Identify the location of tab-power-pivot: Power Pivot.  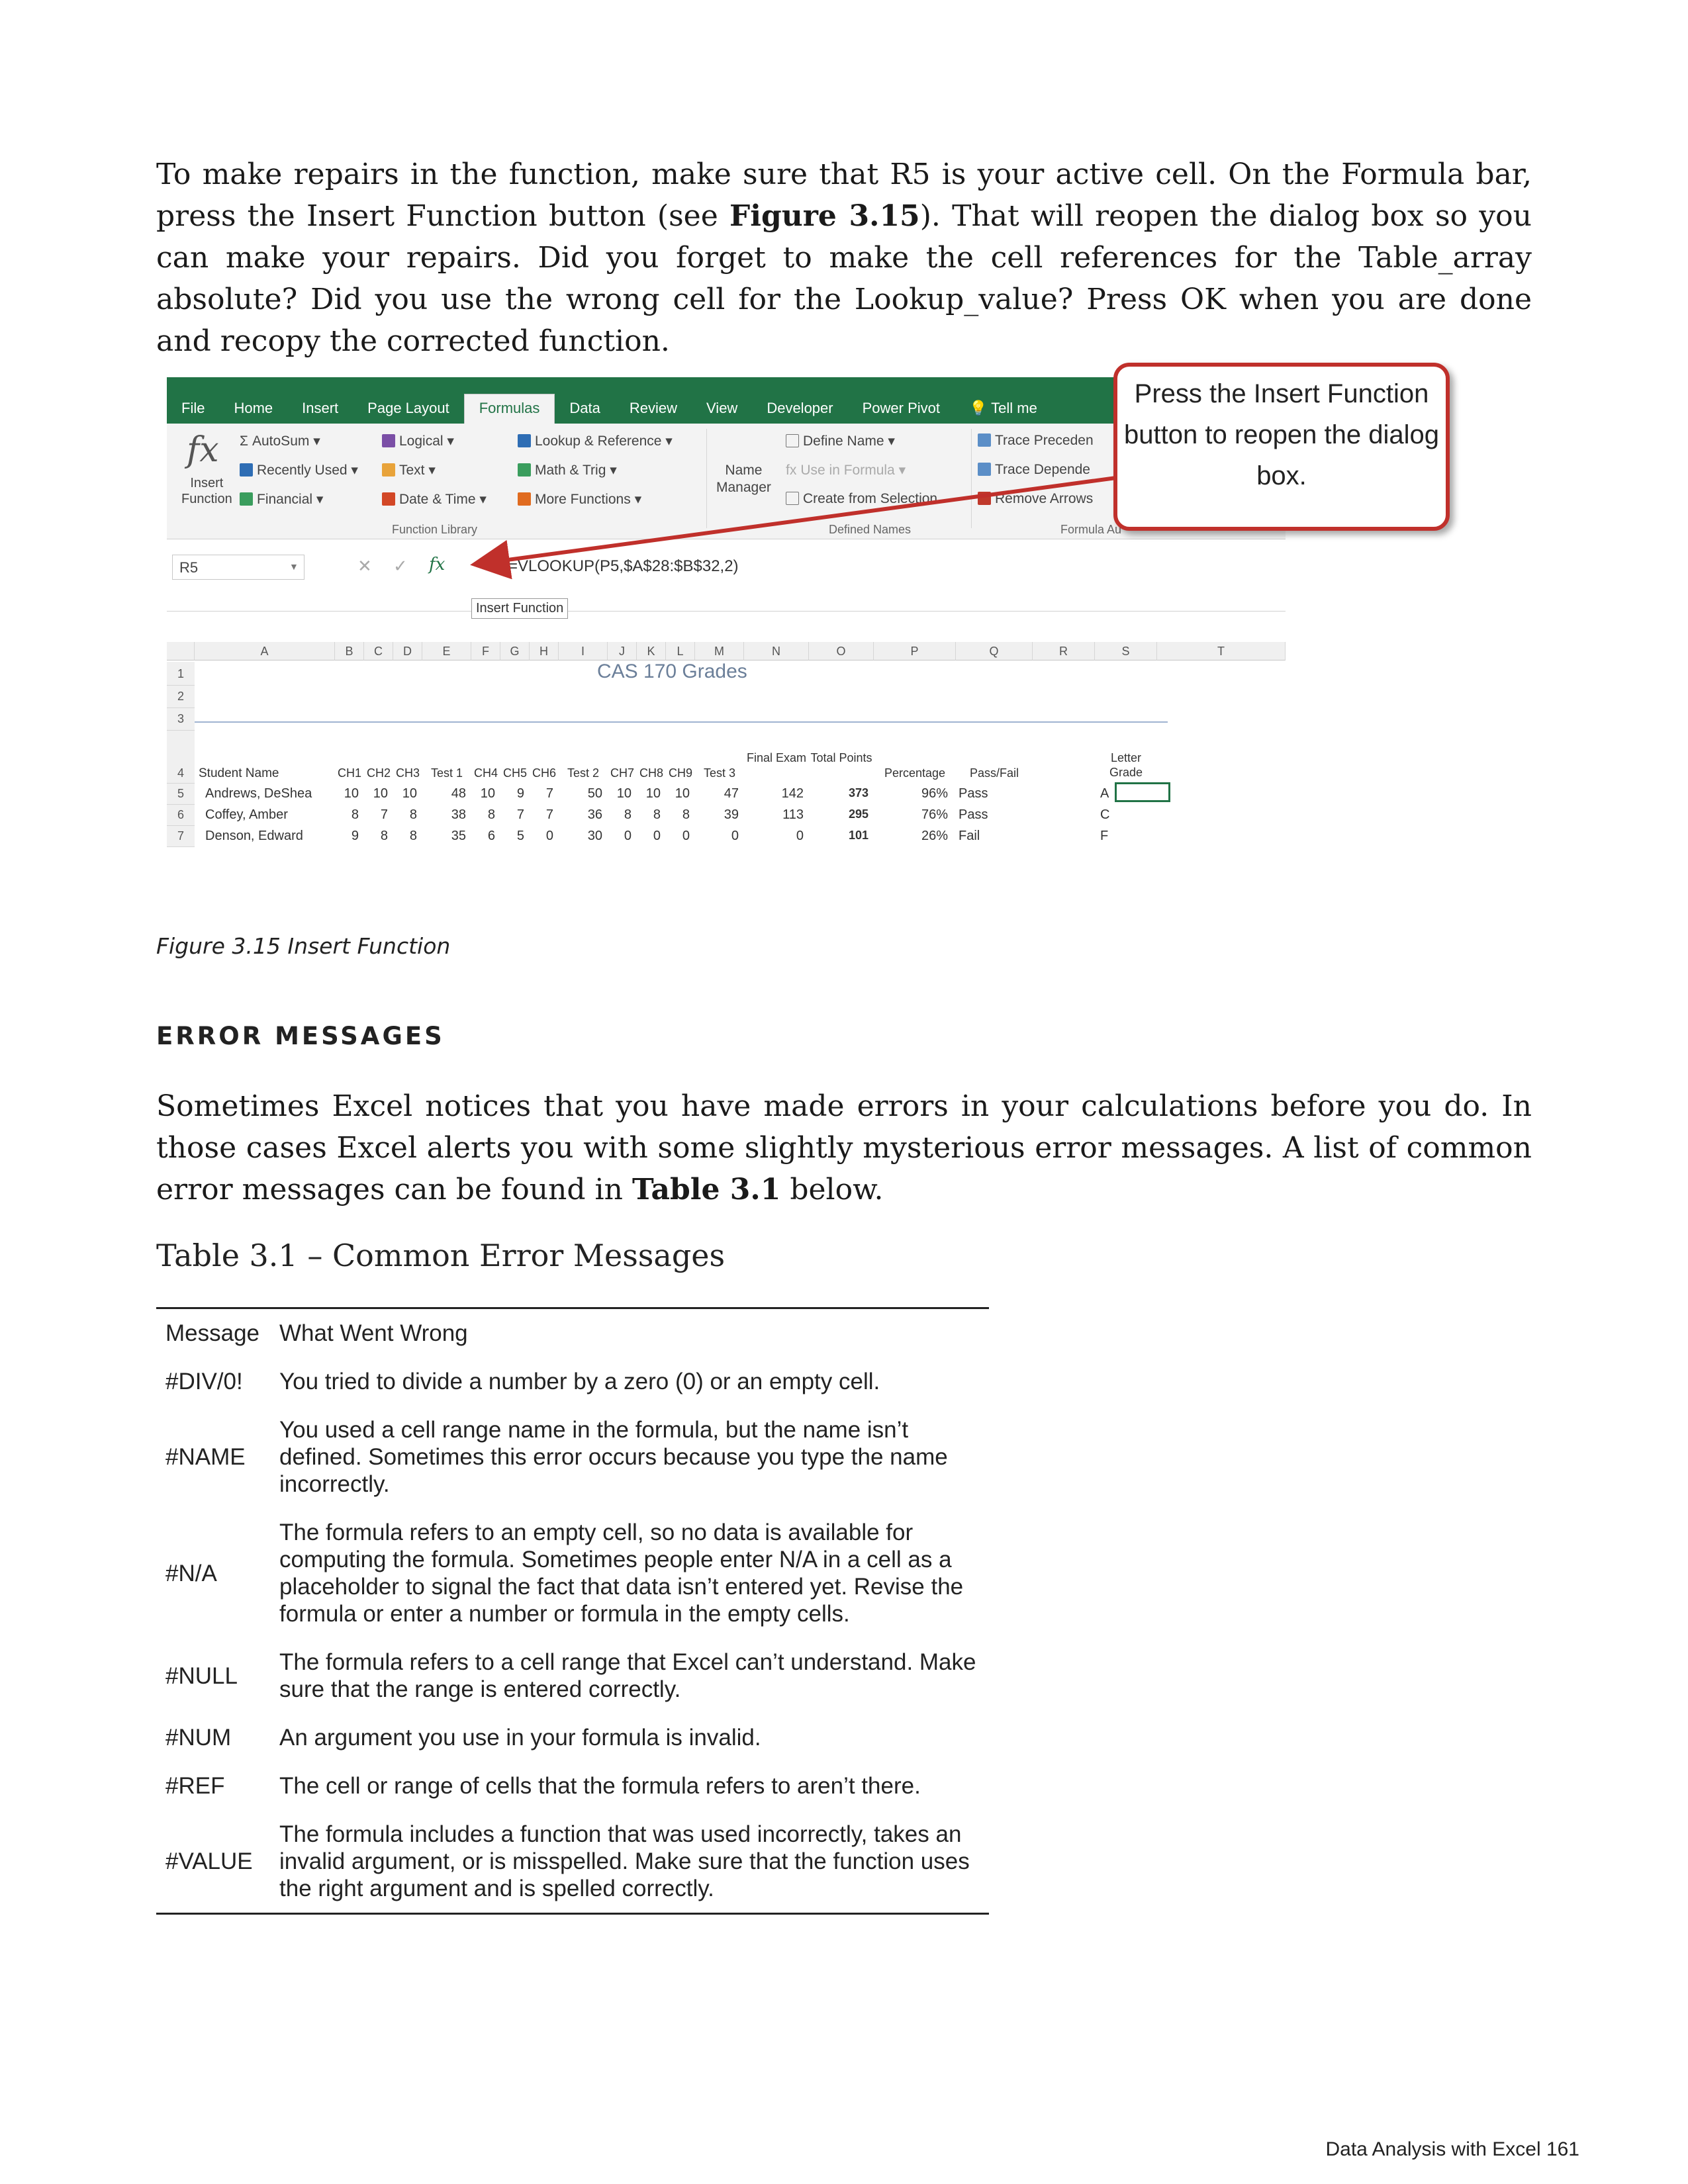
(901, 412).